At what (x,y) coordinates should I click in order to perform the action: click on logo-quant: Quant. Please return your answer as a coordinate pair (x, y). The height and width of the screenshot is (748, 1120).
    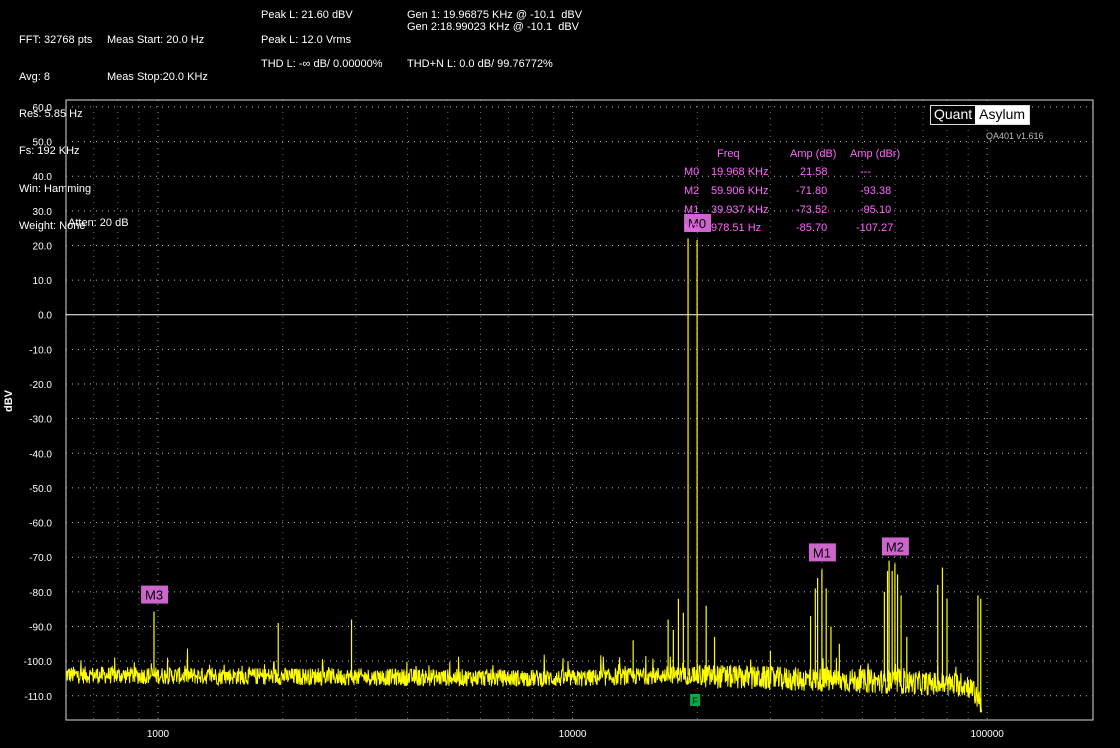
    Looking at the image, I should click on (953, 115).